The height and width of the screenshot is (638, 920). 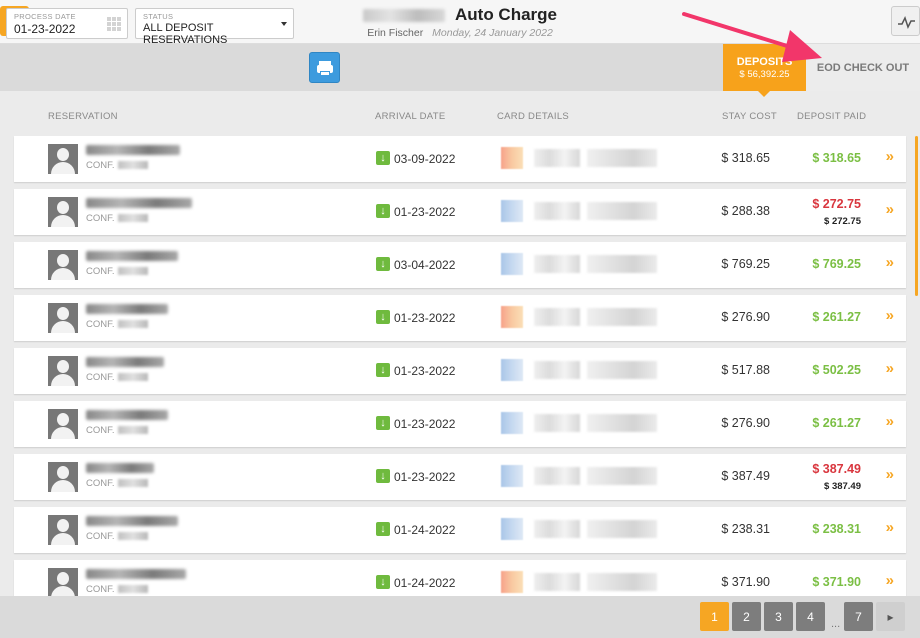 What do you see at coordinates (836, 469) in the screenshot?
I see `deposit-paid: $ 387.49` at bounding box center [836, 469].